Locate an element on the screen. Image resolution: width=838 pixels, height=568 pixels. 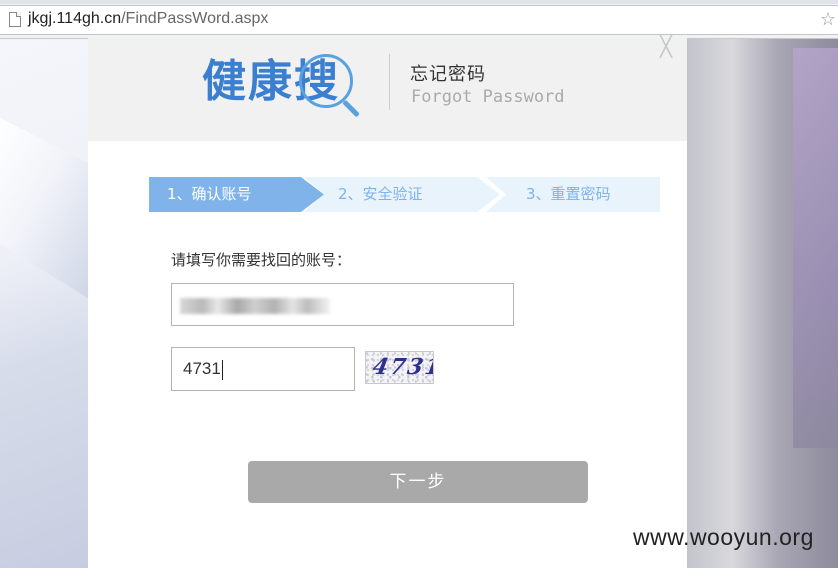
background-accent is located at coordinates (815, 248).